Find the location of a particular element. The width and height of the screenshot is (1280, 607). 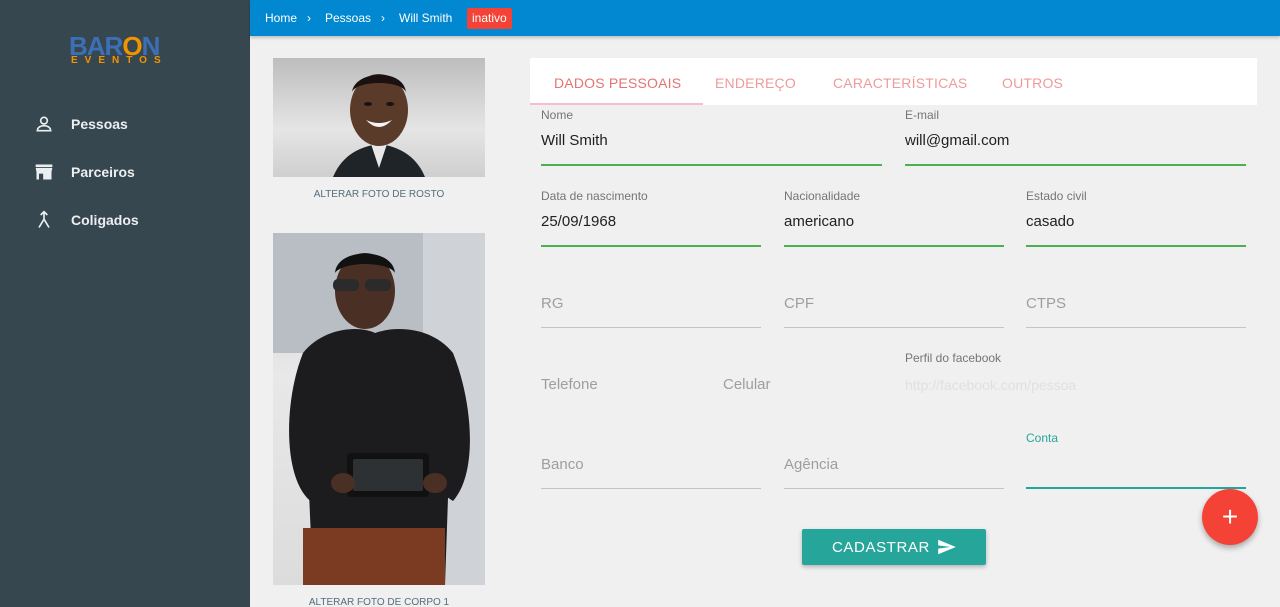

banco-underline is located at coordinates (651, 488).